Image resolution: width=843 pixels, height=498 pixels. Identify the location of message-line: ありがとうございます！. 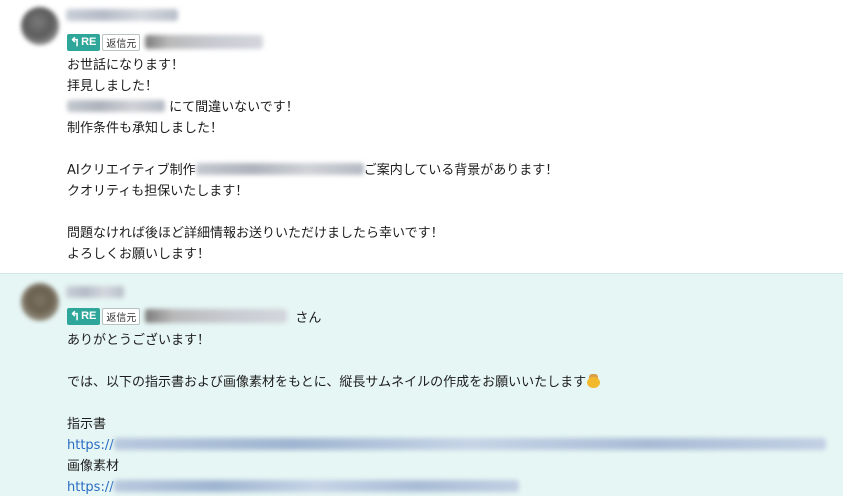
(139, 340).